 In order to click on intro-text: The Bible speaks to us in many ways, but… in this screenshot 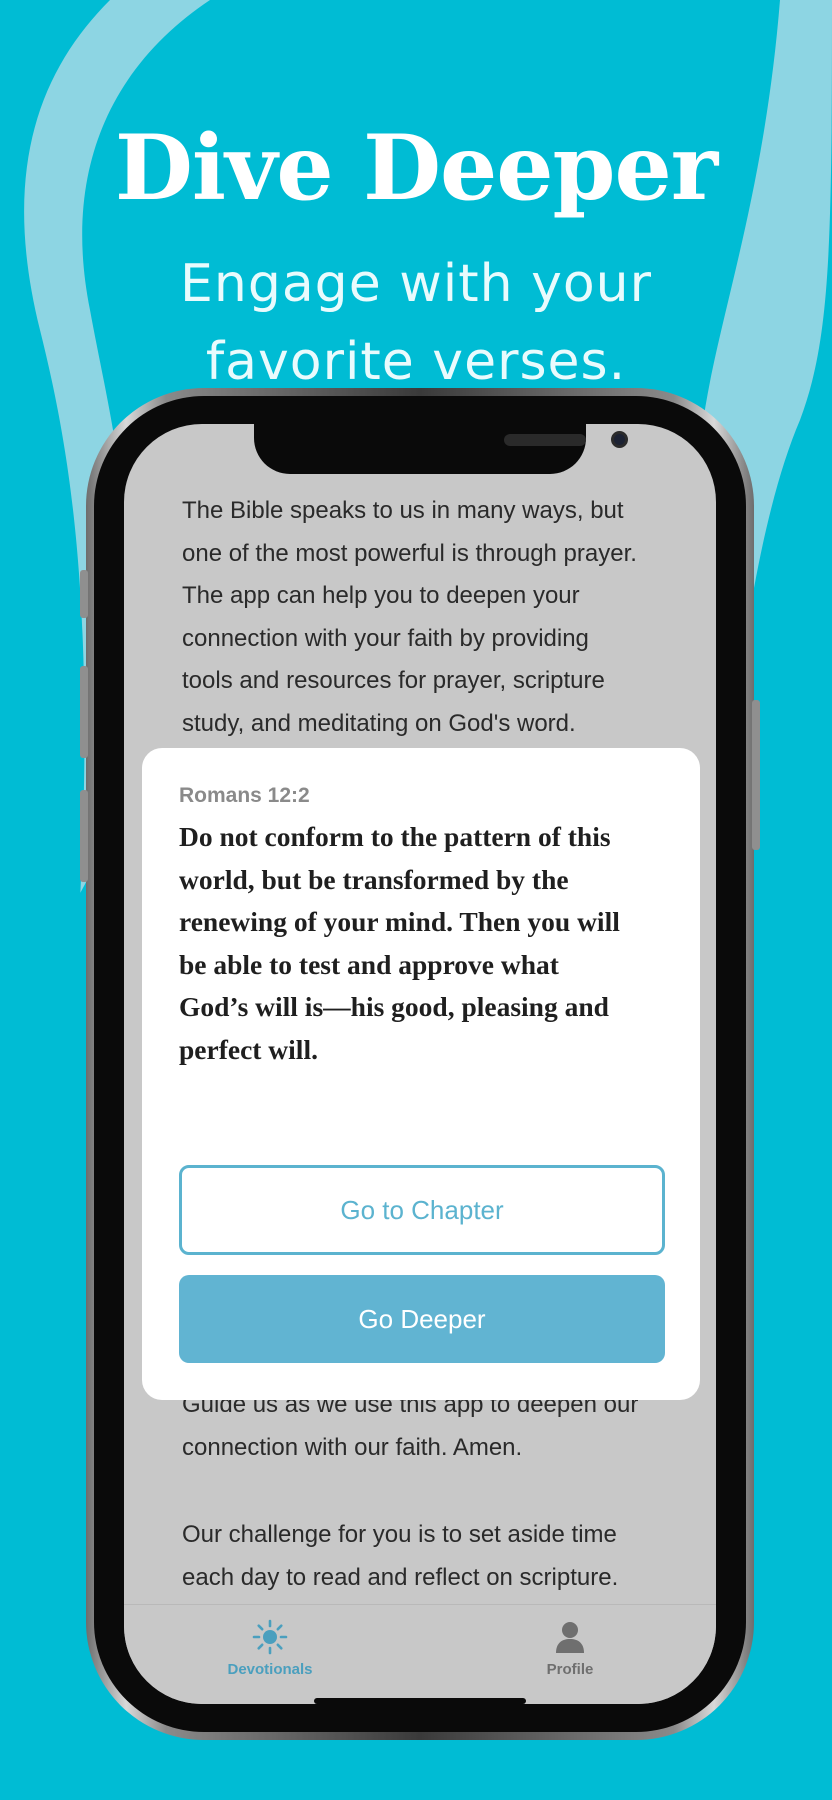, I will do `click(432, 617)`.